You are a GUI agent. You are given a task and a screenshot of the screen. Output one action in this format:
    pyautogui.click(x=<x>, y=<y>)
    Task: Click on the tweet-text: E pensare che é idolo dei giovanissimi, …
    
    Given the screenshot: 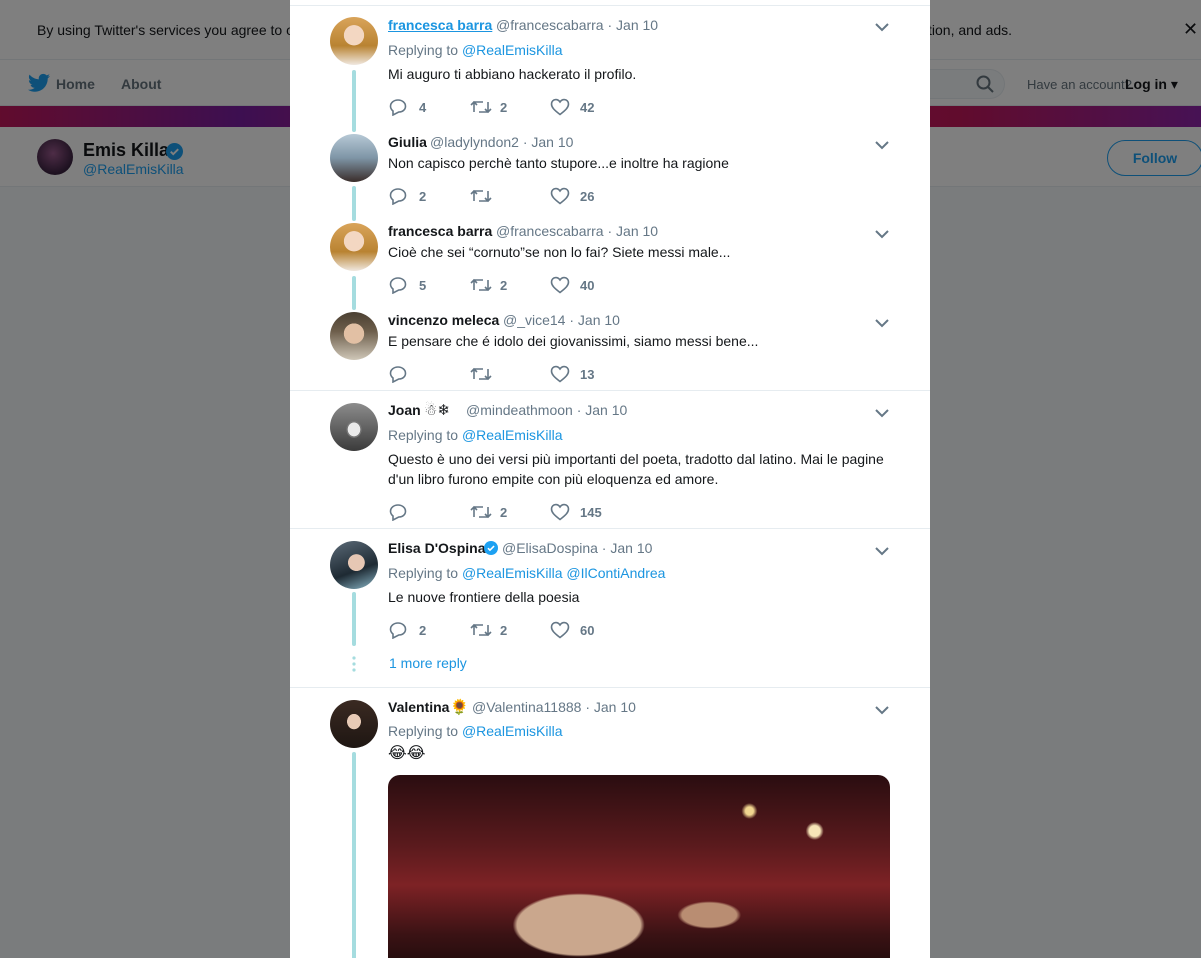 What is the action you would take?
    pyautogui.click(x=573, y=341)
    